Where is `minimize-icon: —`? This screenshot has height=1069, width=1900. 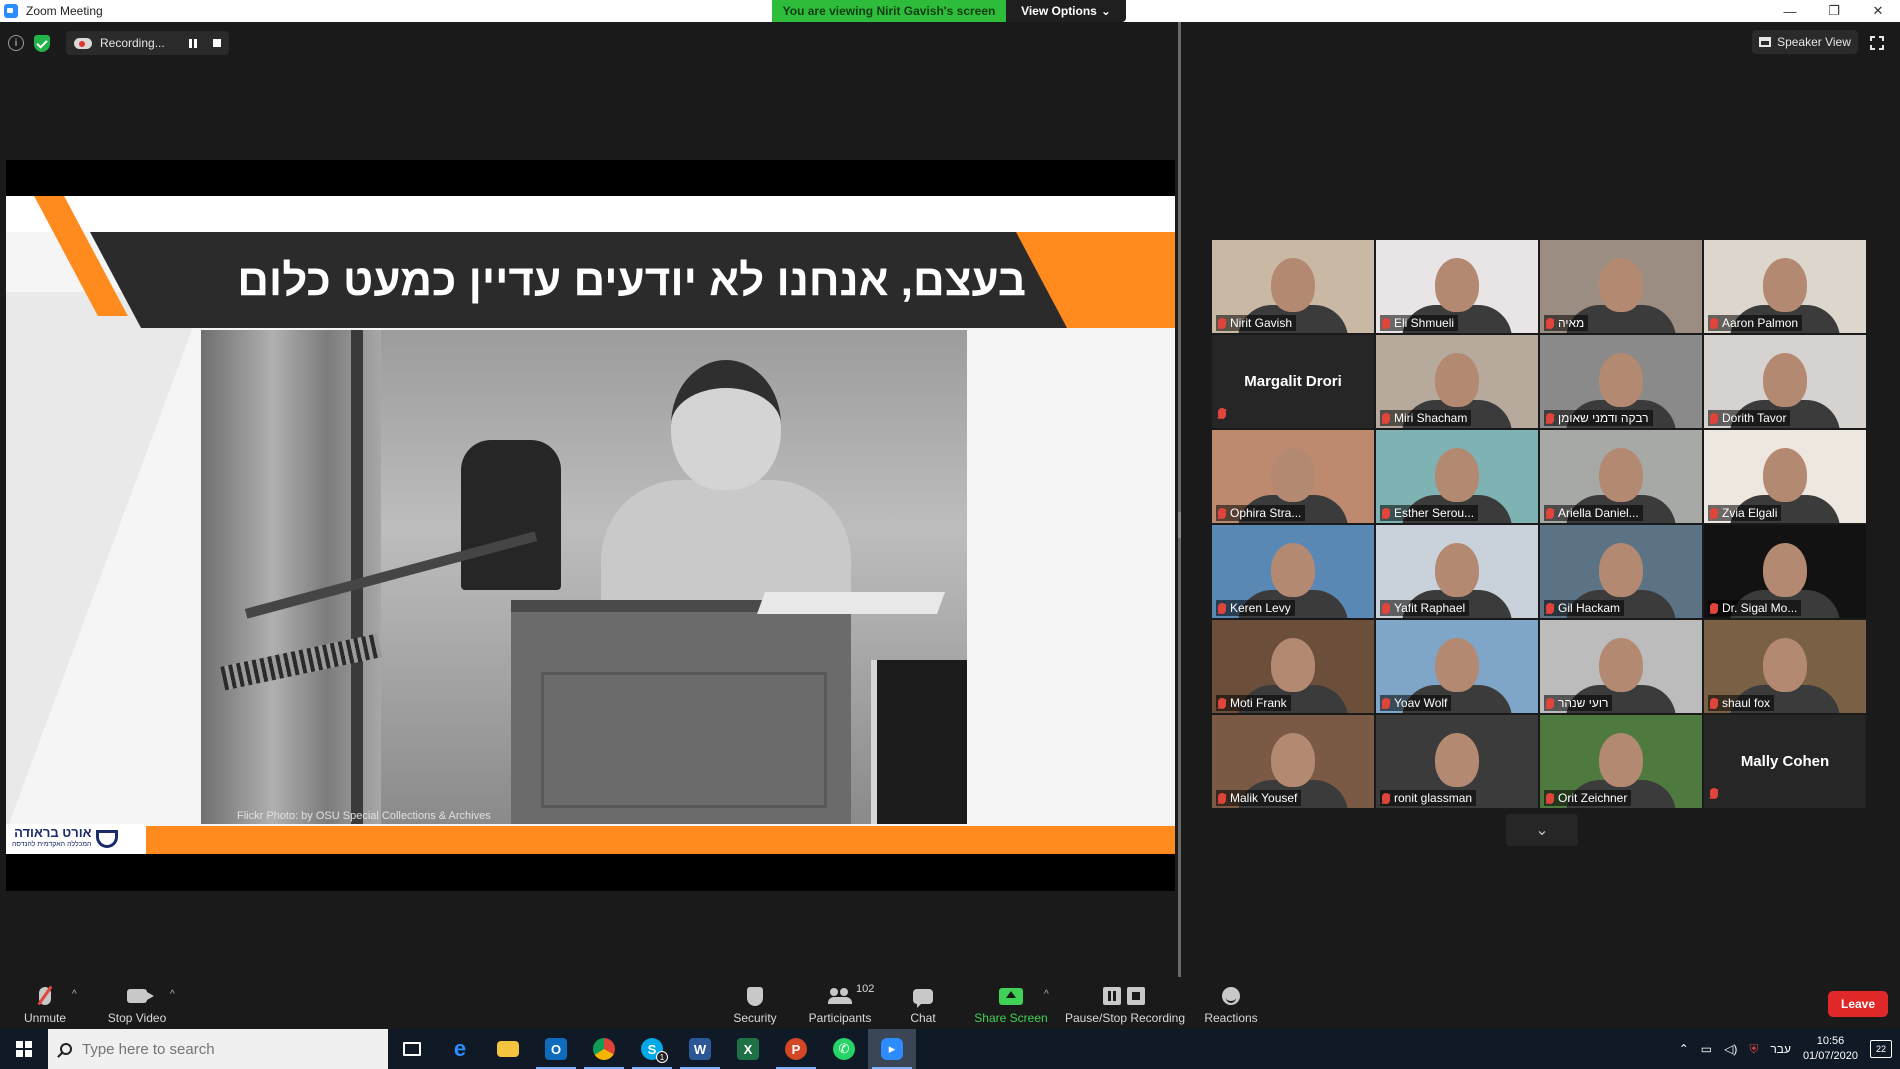
minimize-icon: — is located at coordinates (1790, 11).